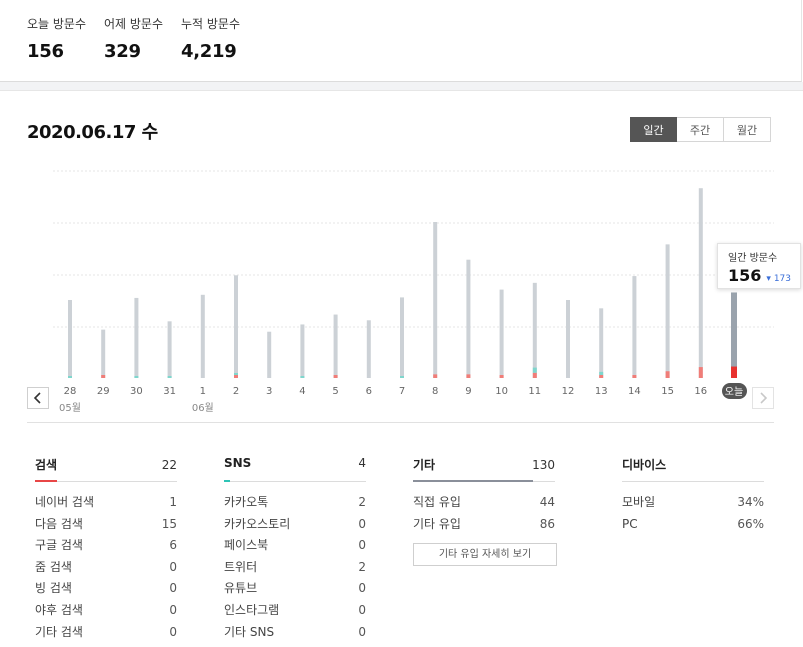 Image resolution: width=803 pixels, height=647 pixels. What do you see at coordinates (45, 51) in the screenshot?
I see `today-visits-value: 156` at bounding box center [45, 51].